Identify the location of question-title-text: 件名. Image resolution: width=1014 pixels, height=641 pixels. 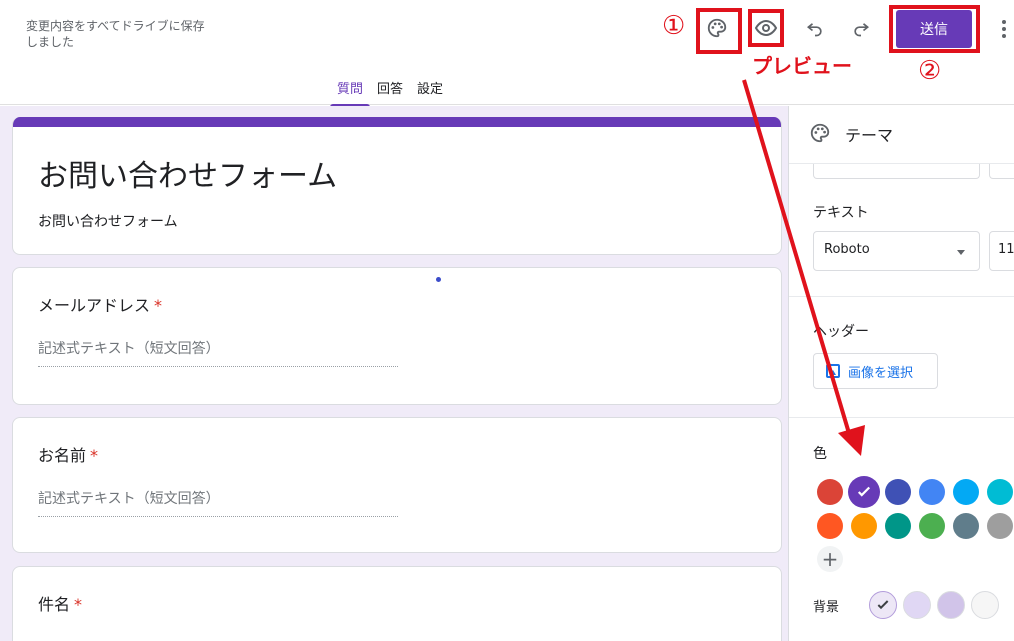
(54, 604).